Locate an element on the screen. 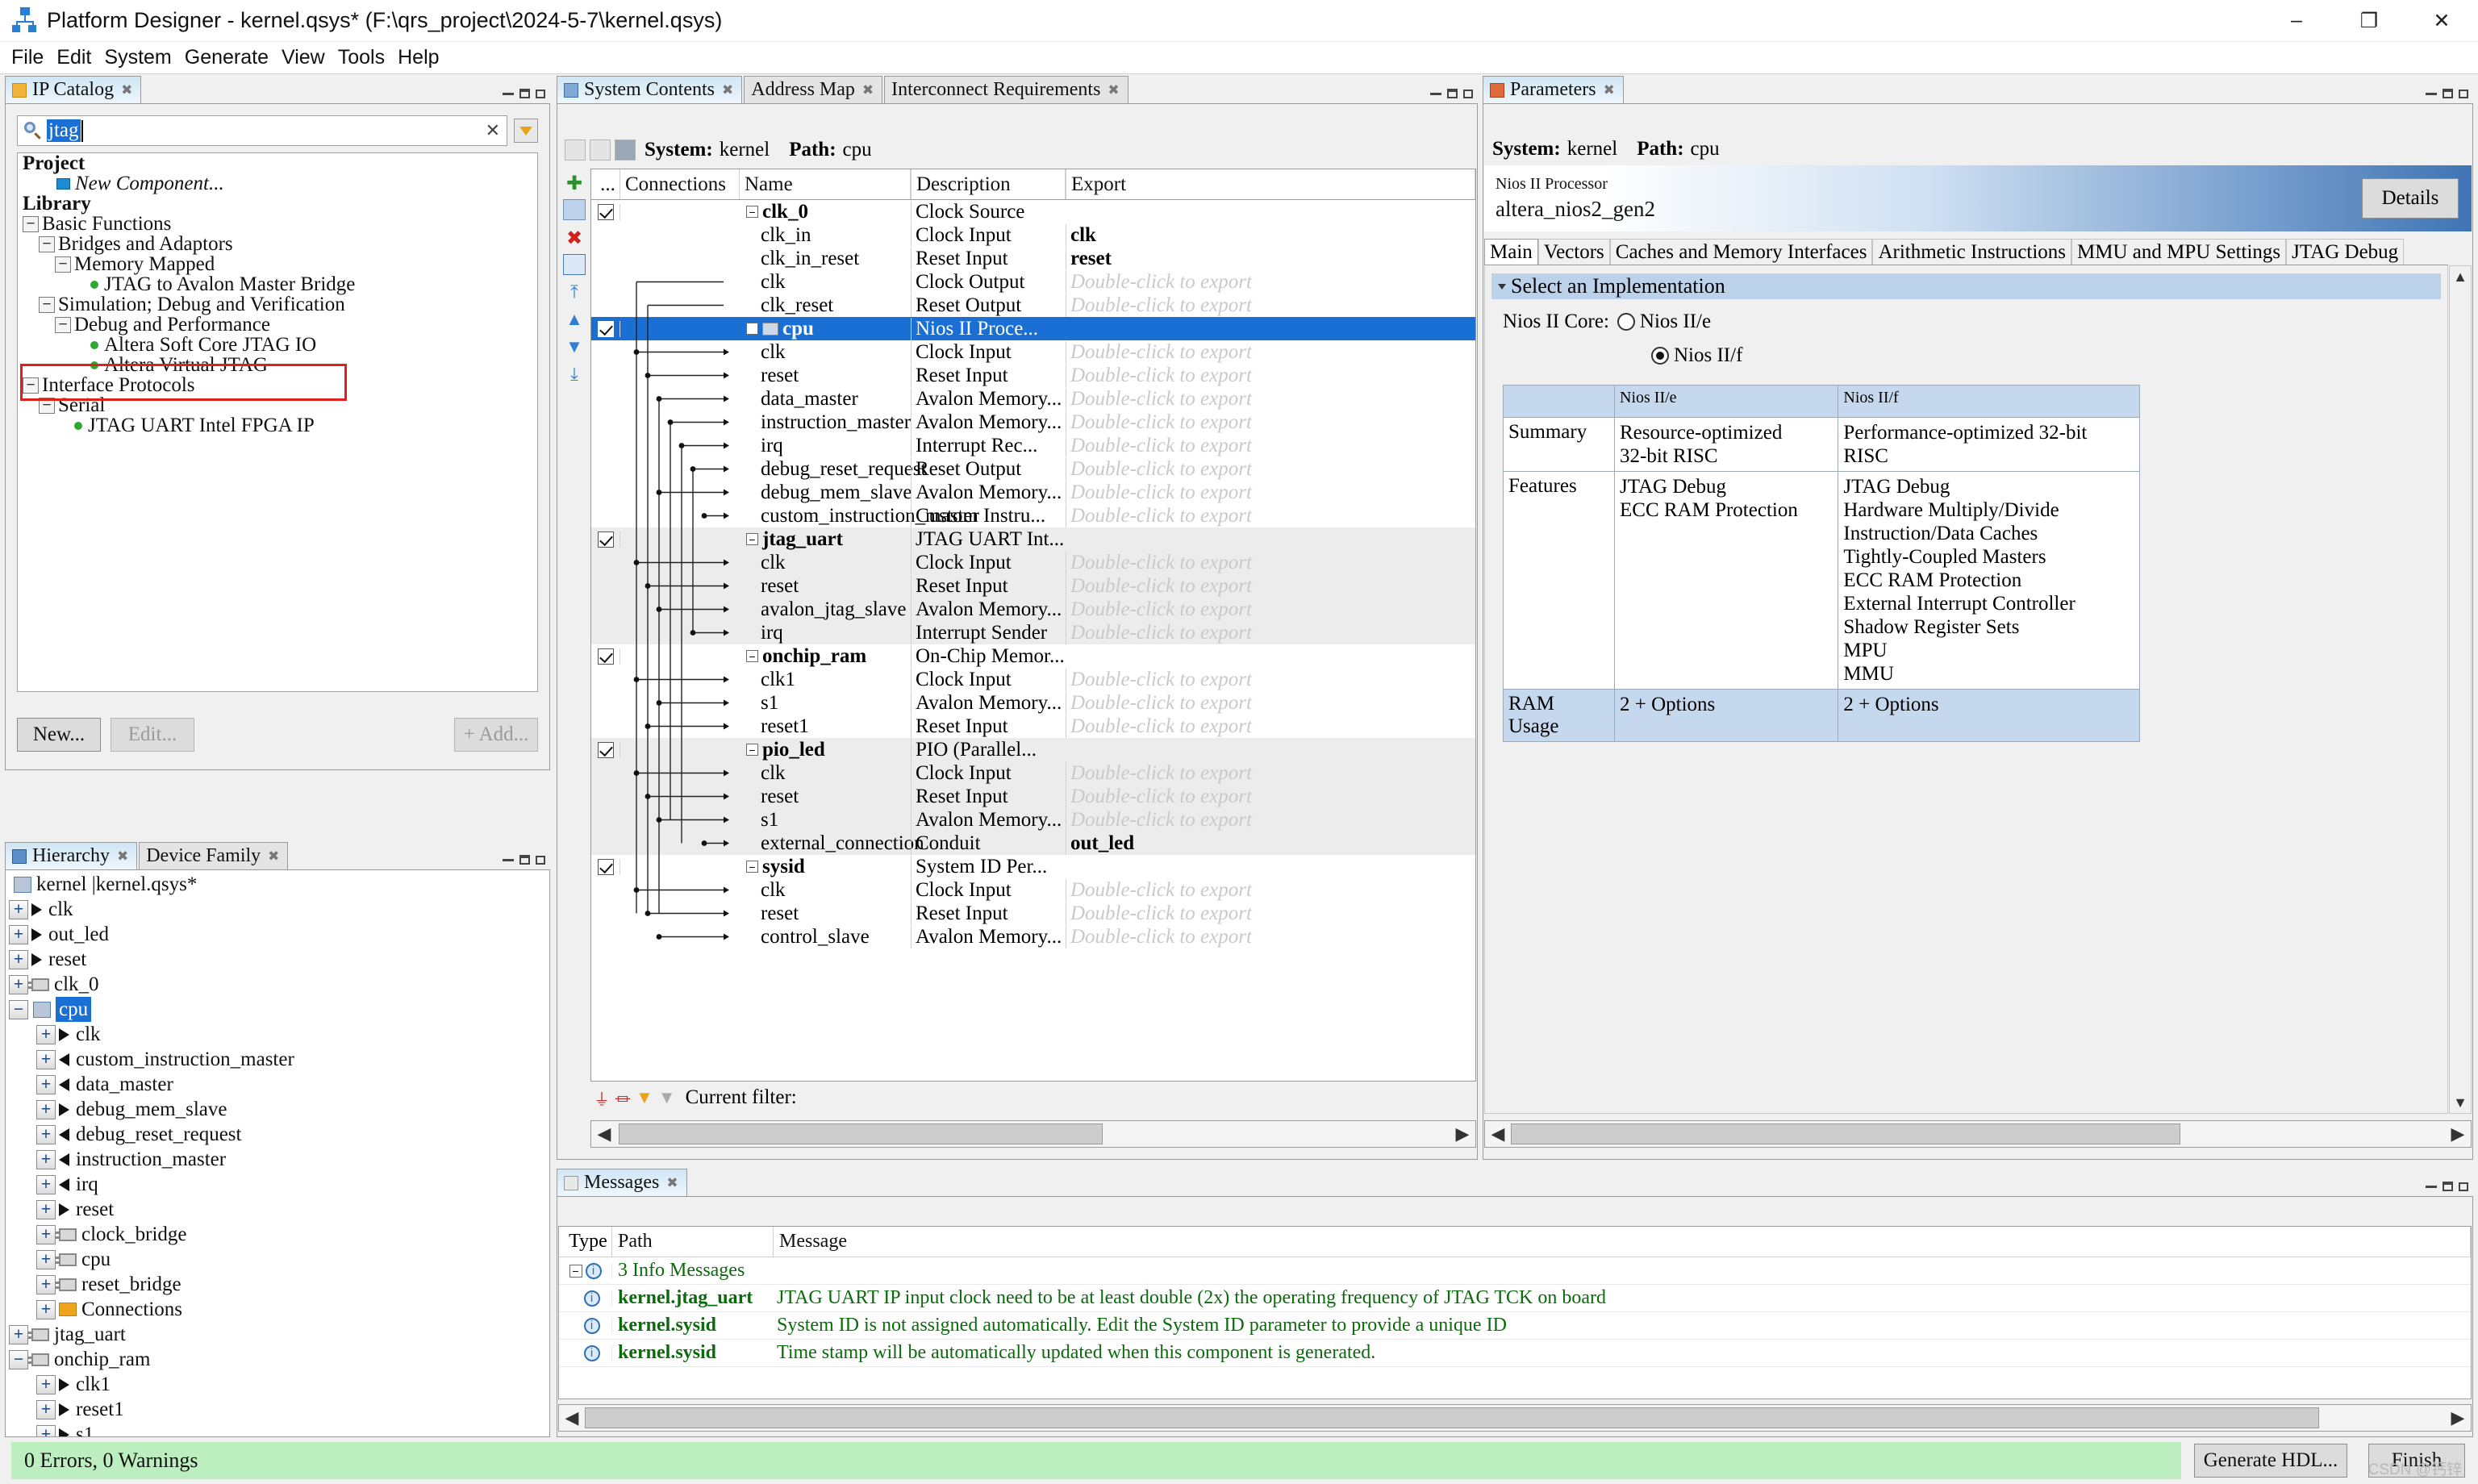  clear-search-icon: ✕ is located at coordinates (496, 130).